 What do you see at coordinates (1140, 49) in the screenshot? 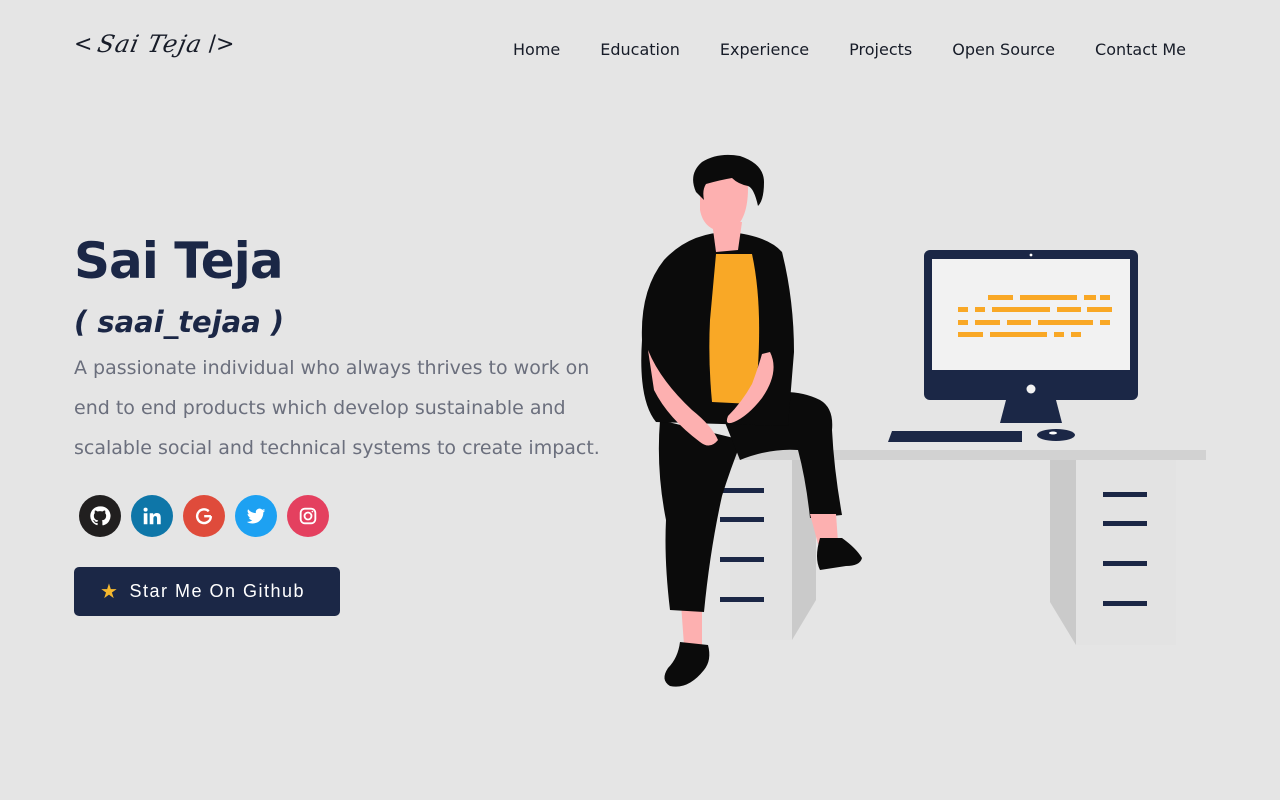
I see `nav-contact-me: Contact Me` at bounding box center [1140, 49].